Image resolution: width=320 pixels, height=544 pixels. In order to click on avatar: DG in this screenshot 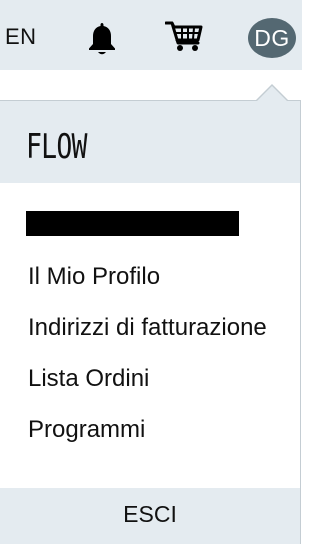, I will do `click(272, 38)`.